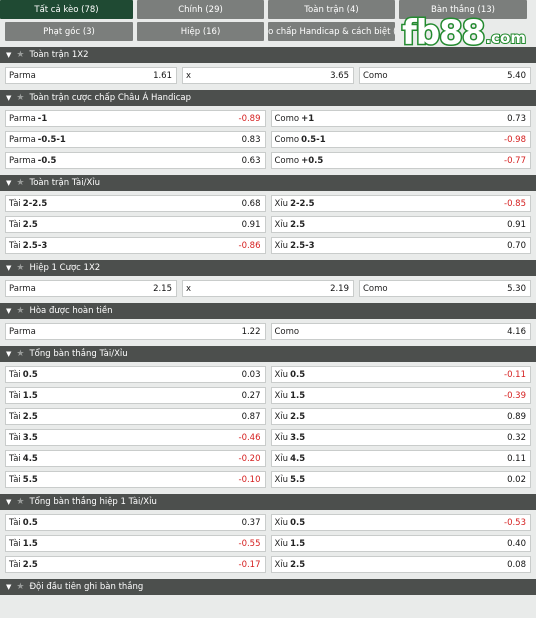  Describe the element at coordinates (268, 75) in the screenshot. I see `odds-cell: x 3.65` at that location.